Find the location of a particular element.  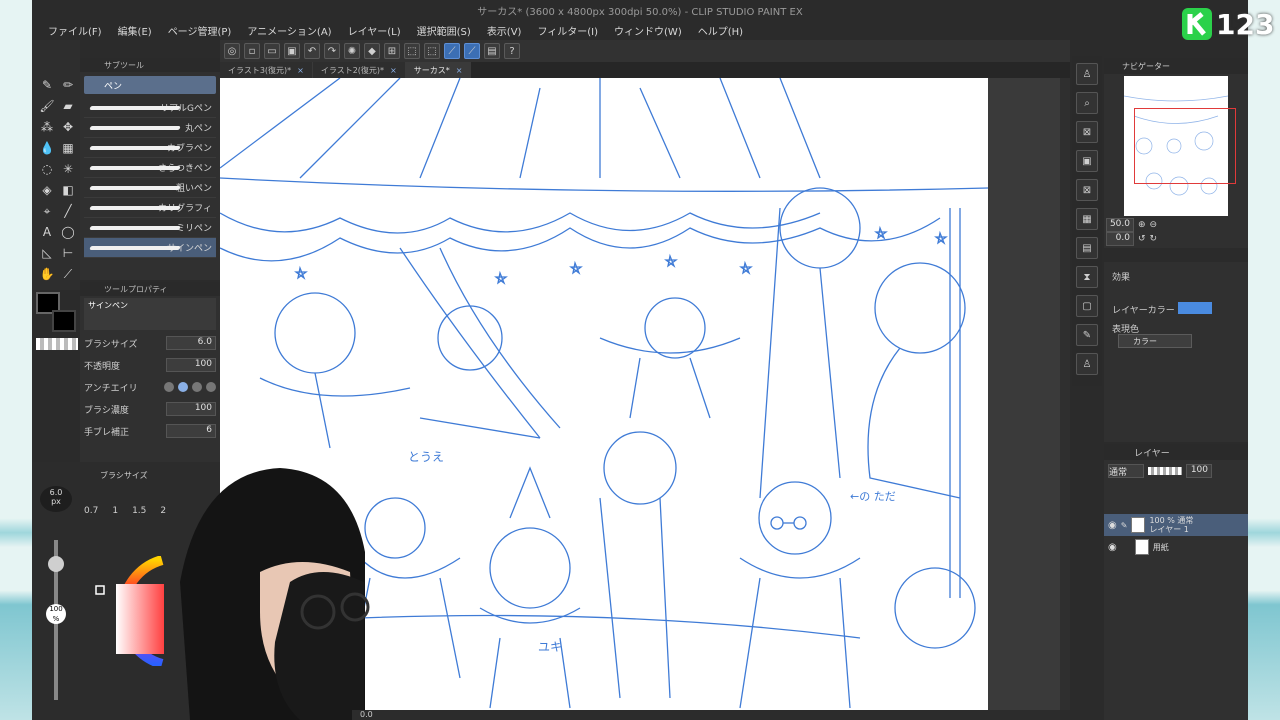

brush-tool-icon: 🖌 is located at coordinates (47, 106).